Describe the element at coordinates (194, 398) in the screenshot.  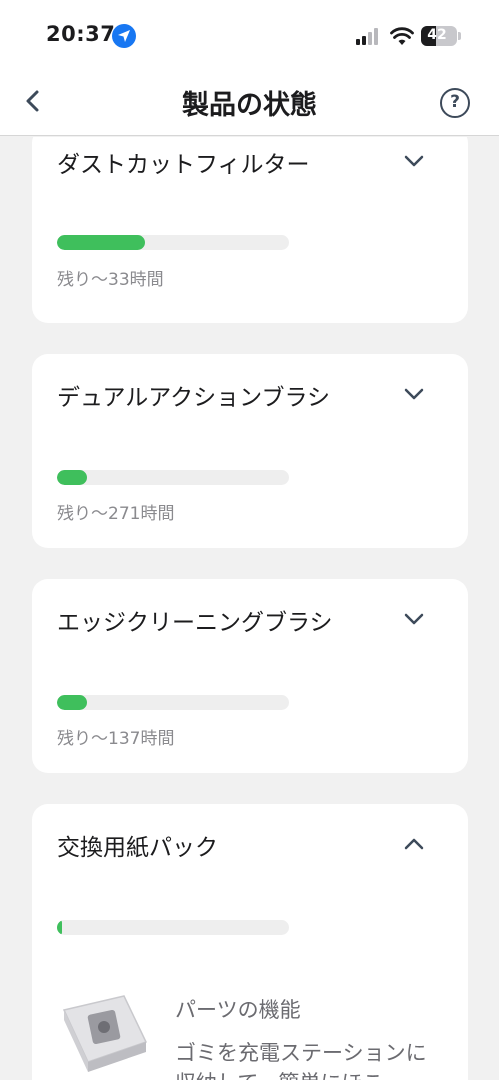
I see `part-name: デュアルアクションブラシ` at that location.